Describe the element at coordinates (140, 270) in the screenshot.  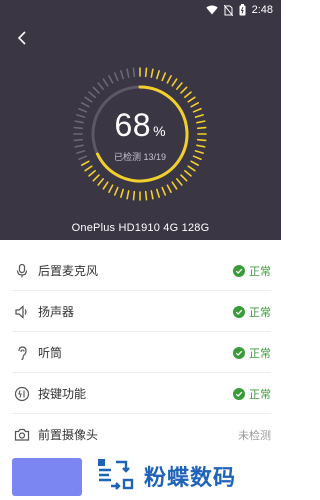
I see `check-row-rear-microphone: 后置麦克风 正常` at that location.